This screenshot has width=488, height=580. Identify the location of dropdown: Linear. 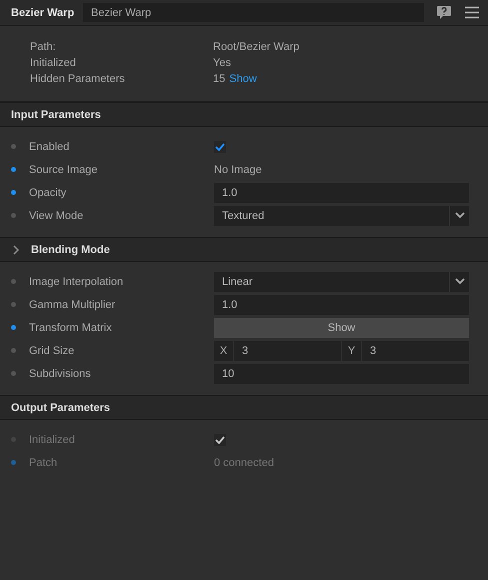
(341, 282).